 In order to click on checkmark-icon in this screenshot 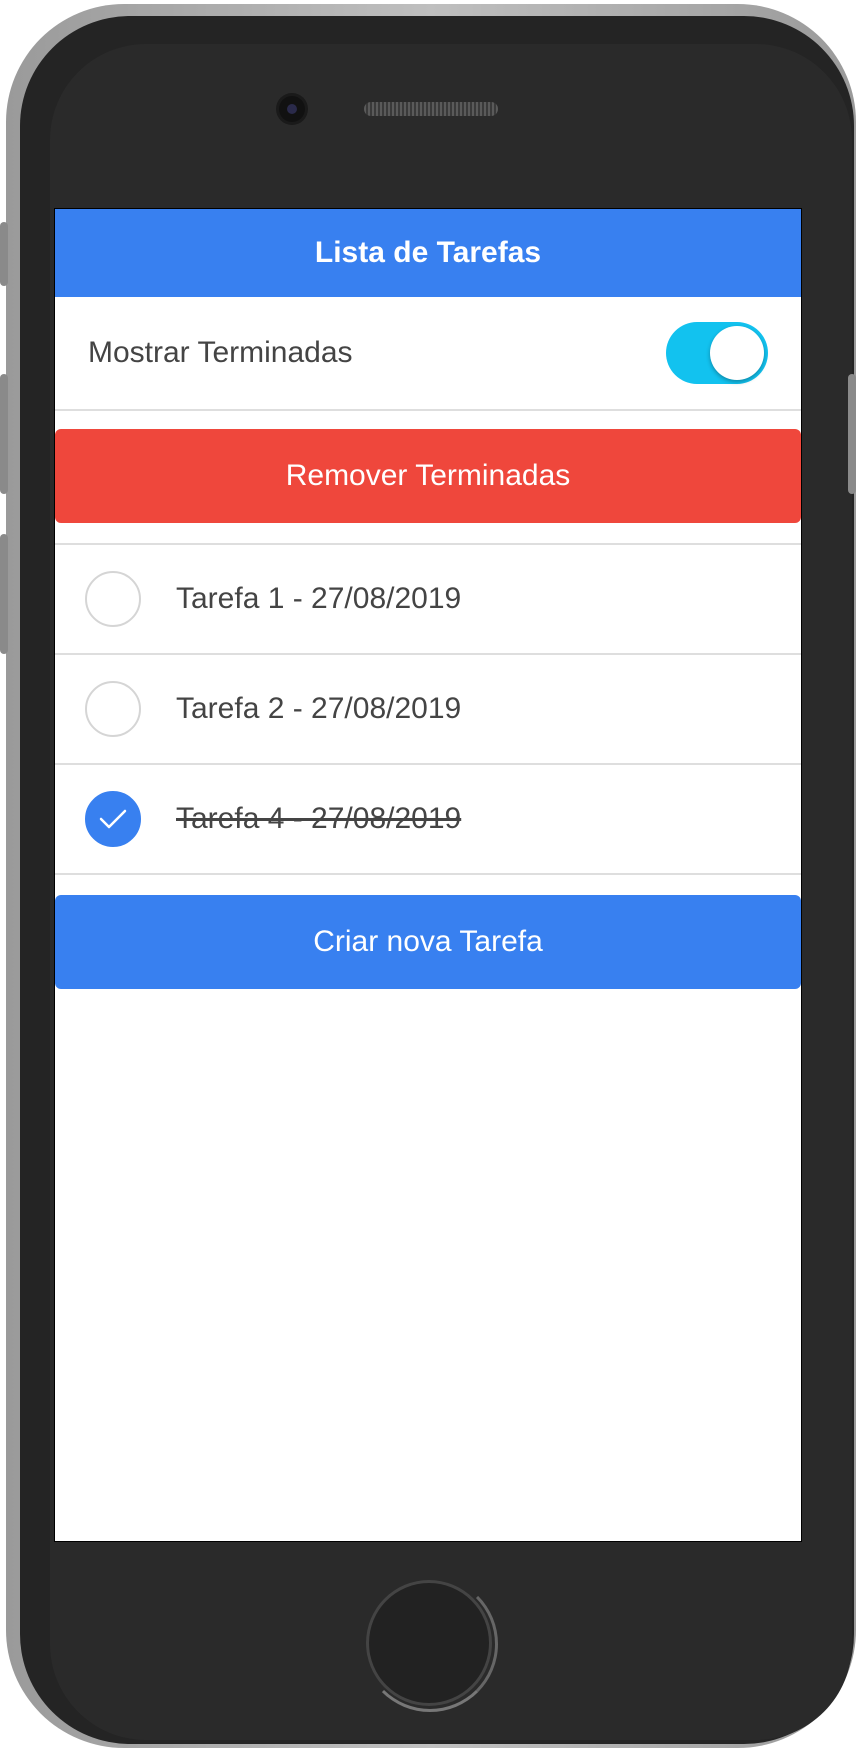, I will do `click(113, 819)`.